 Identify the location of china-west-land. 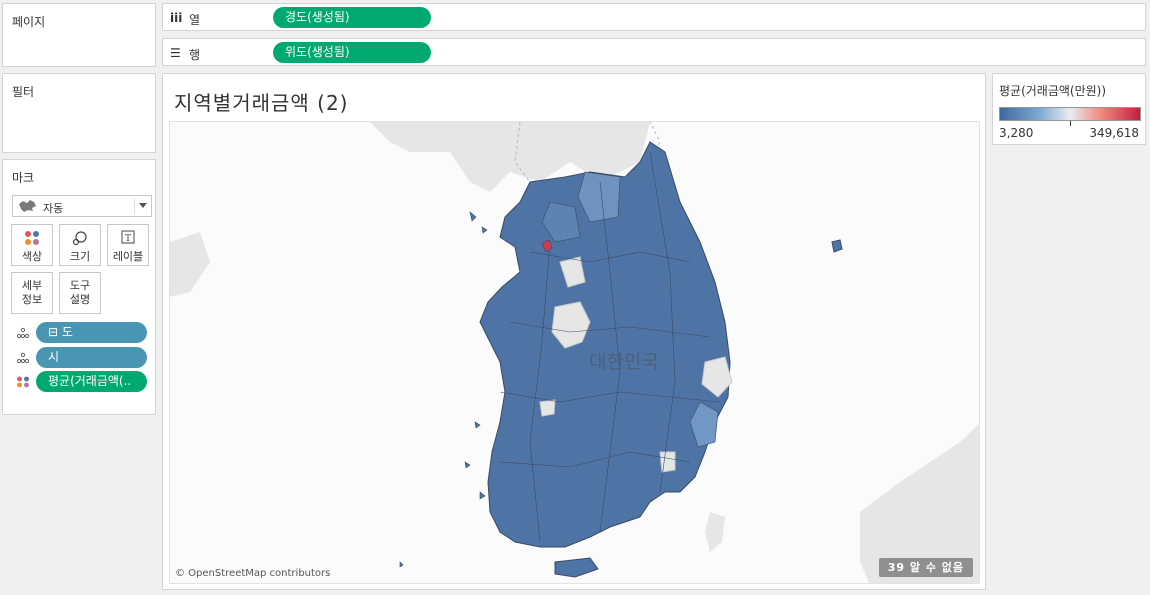
(190, 264).